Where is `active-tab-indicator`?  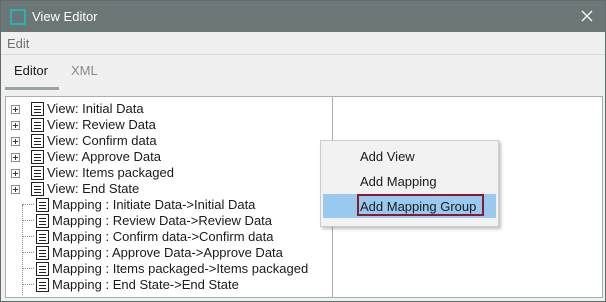 active-tab-indicator is located at coordinates (32, 88).